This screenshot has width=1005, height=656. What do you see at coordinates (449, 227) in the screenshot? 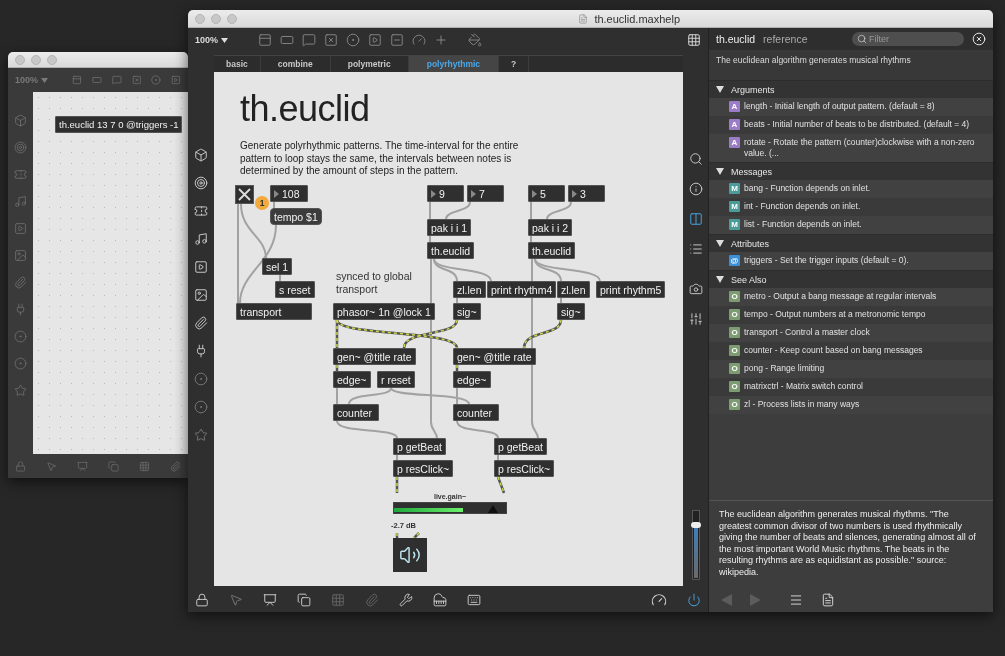
I see `object-box: pak i i 1` at bounding box center [449, 227].